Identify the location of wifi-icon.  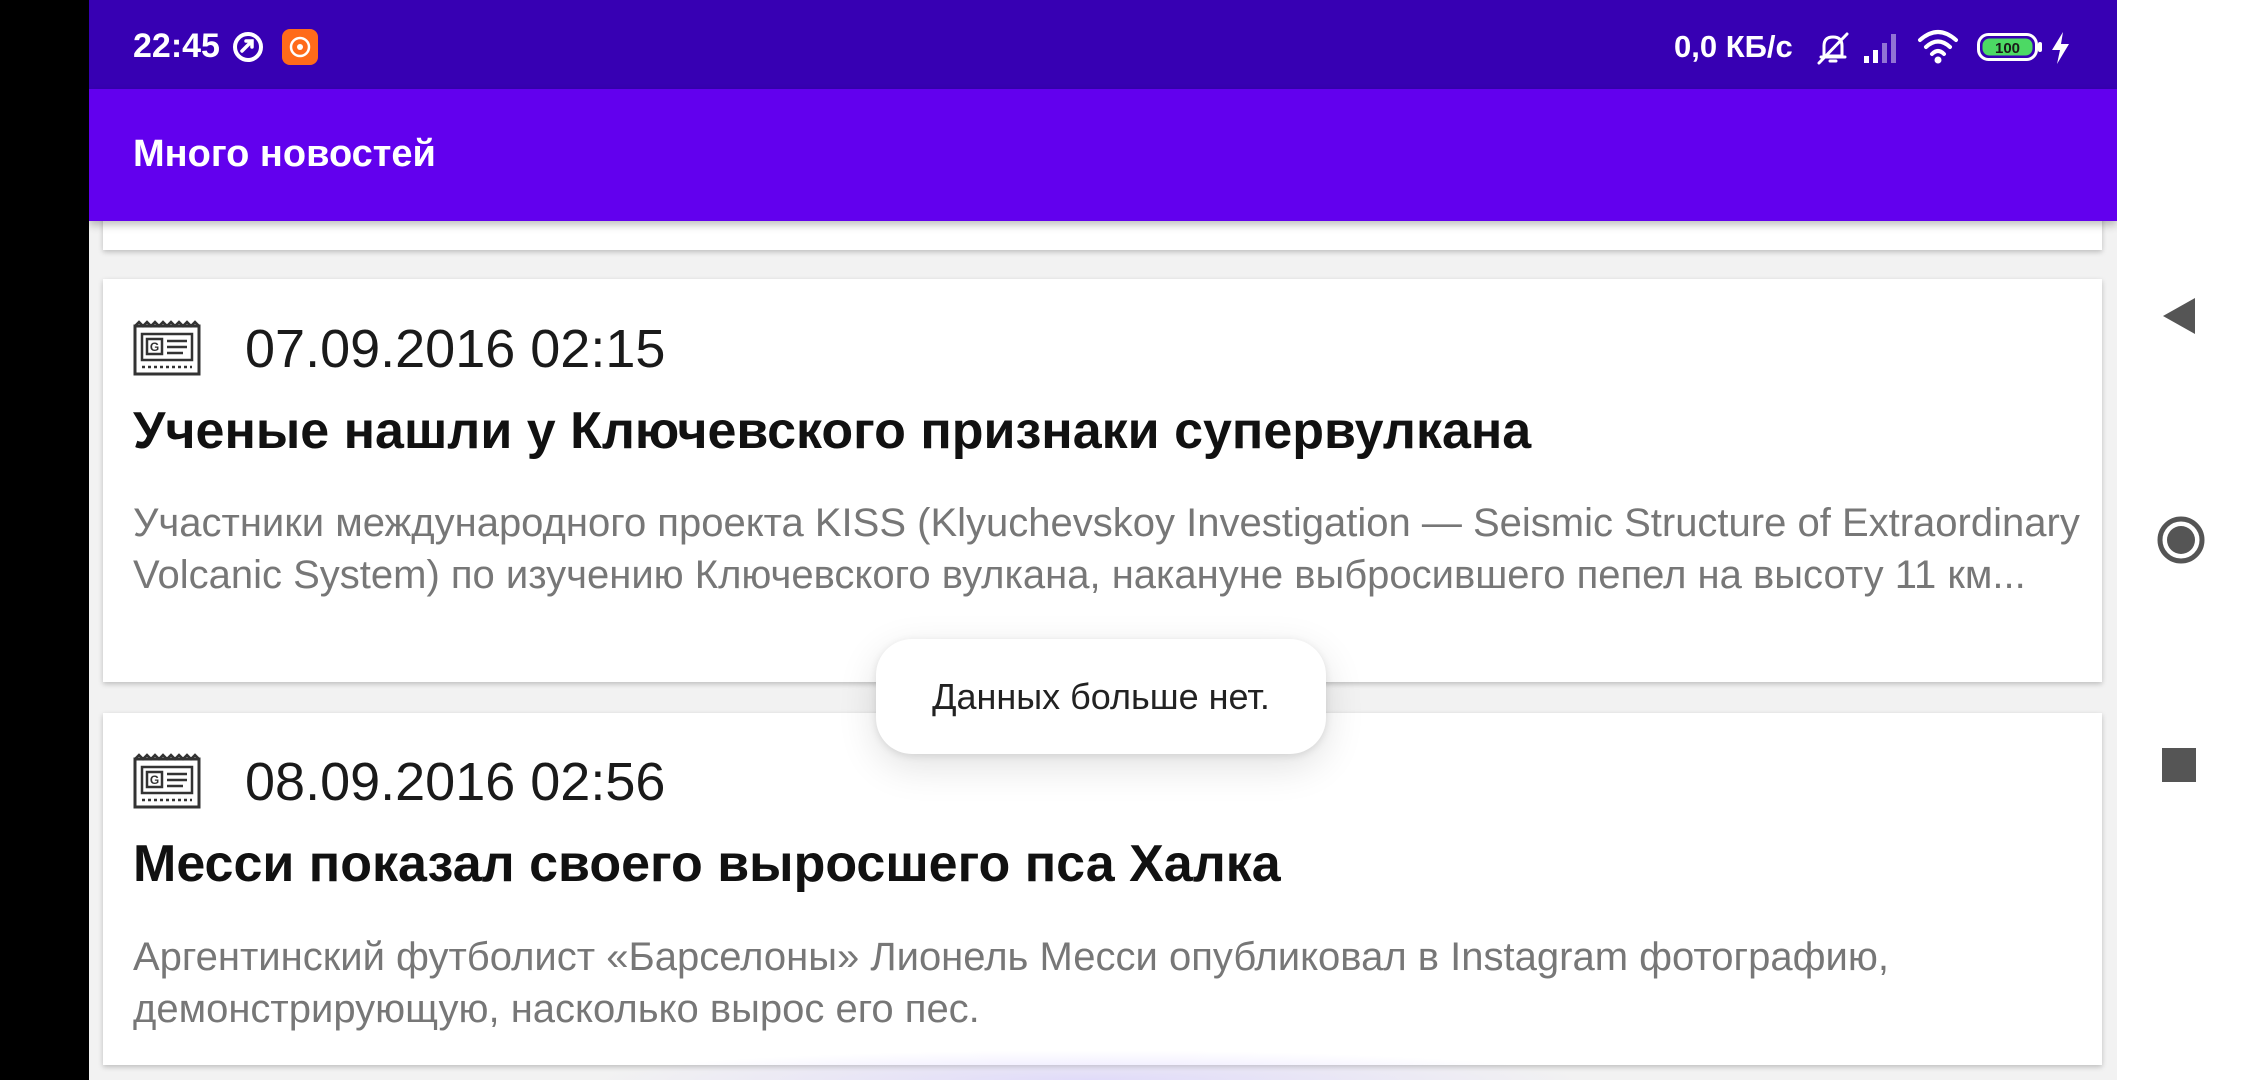
(1938, 48).